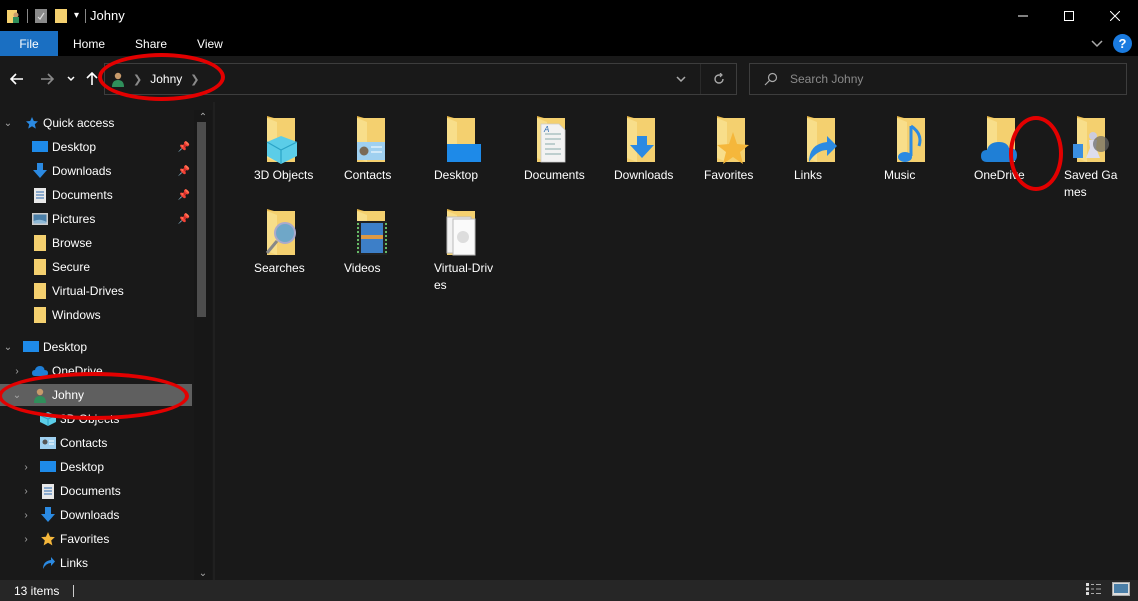 This screenshot has height=601, width=1138. Describe the element at coordinates (41, 16) in the screenshot. I see `properties-icon` at that location.